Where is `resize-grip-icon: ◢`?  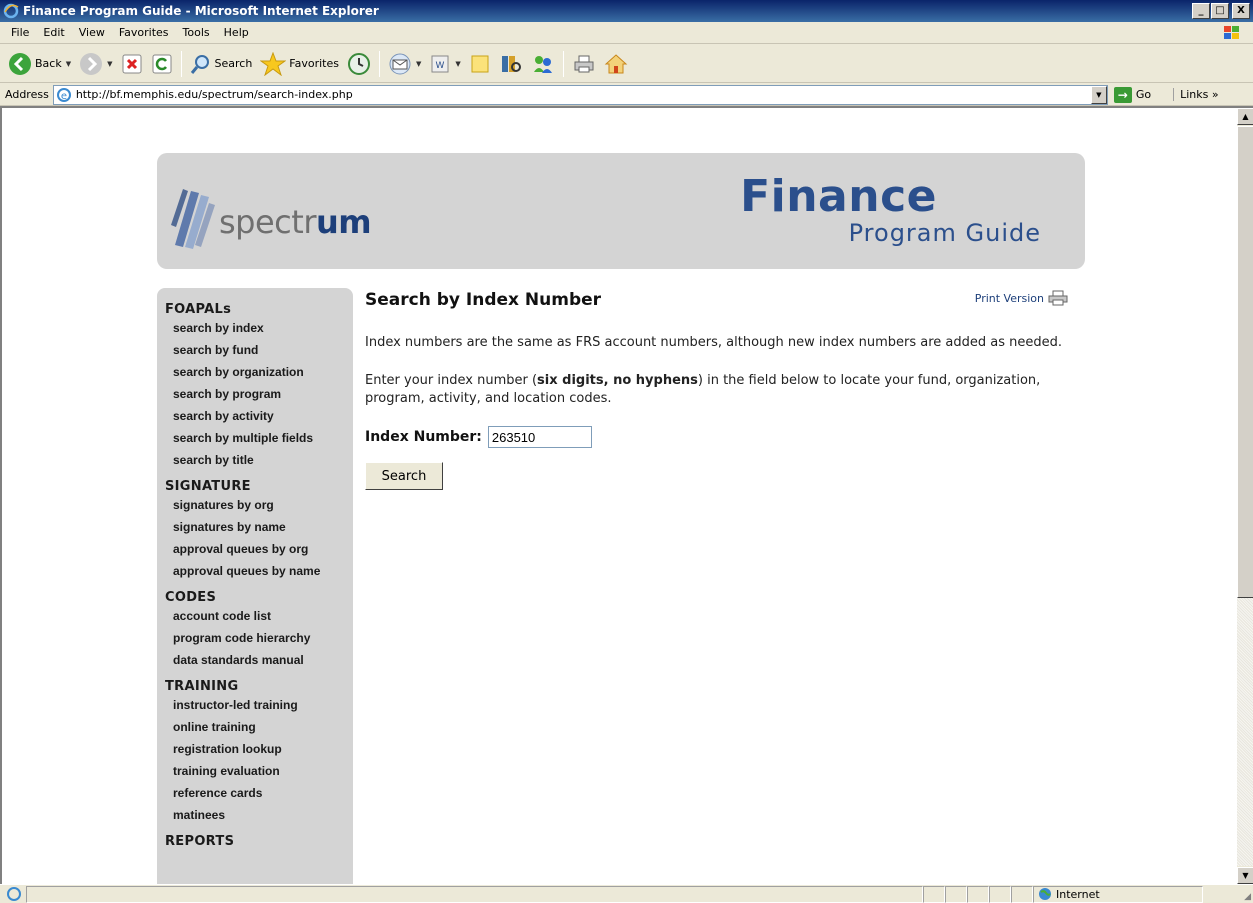 resize-grip-icon: ◢ is located at coordinates (1247, 897).